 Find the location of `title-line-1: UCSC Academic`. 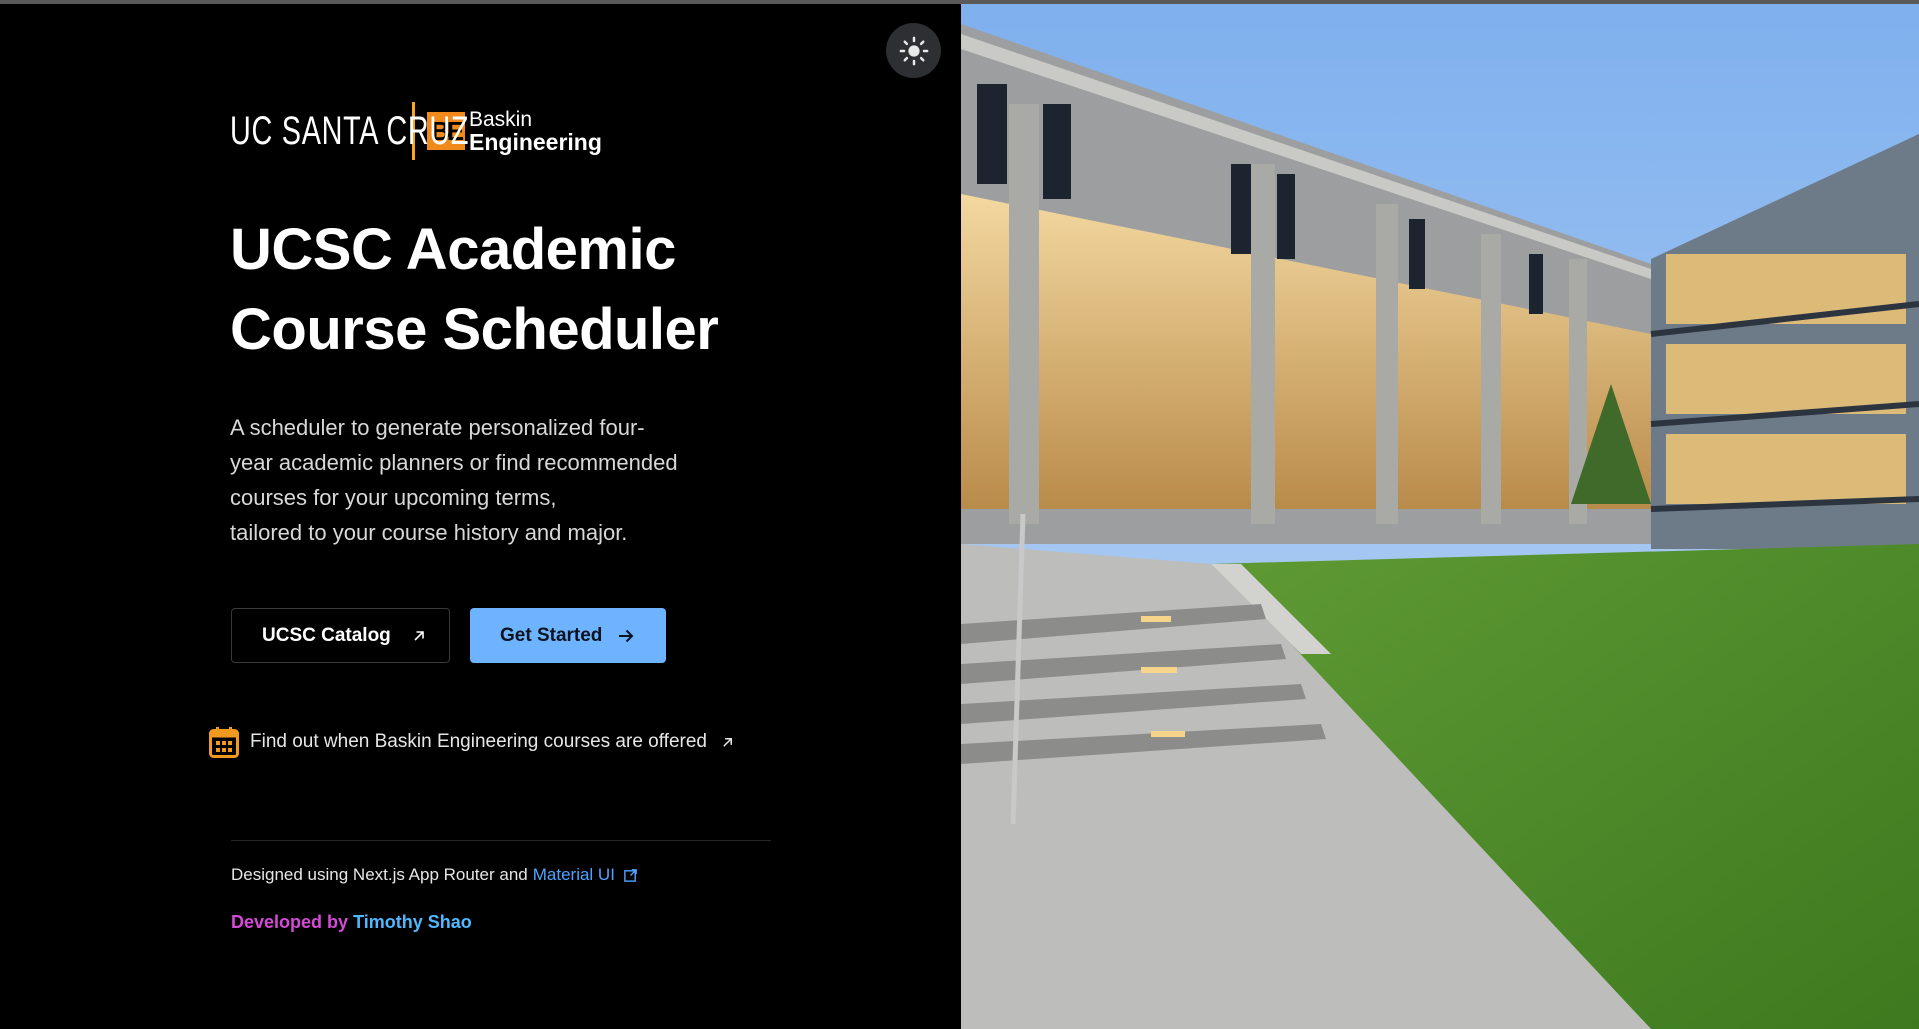

title-line-1: UCSC Academic is located at coordinates (453, 249).